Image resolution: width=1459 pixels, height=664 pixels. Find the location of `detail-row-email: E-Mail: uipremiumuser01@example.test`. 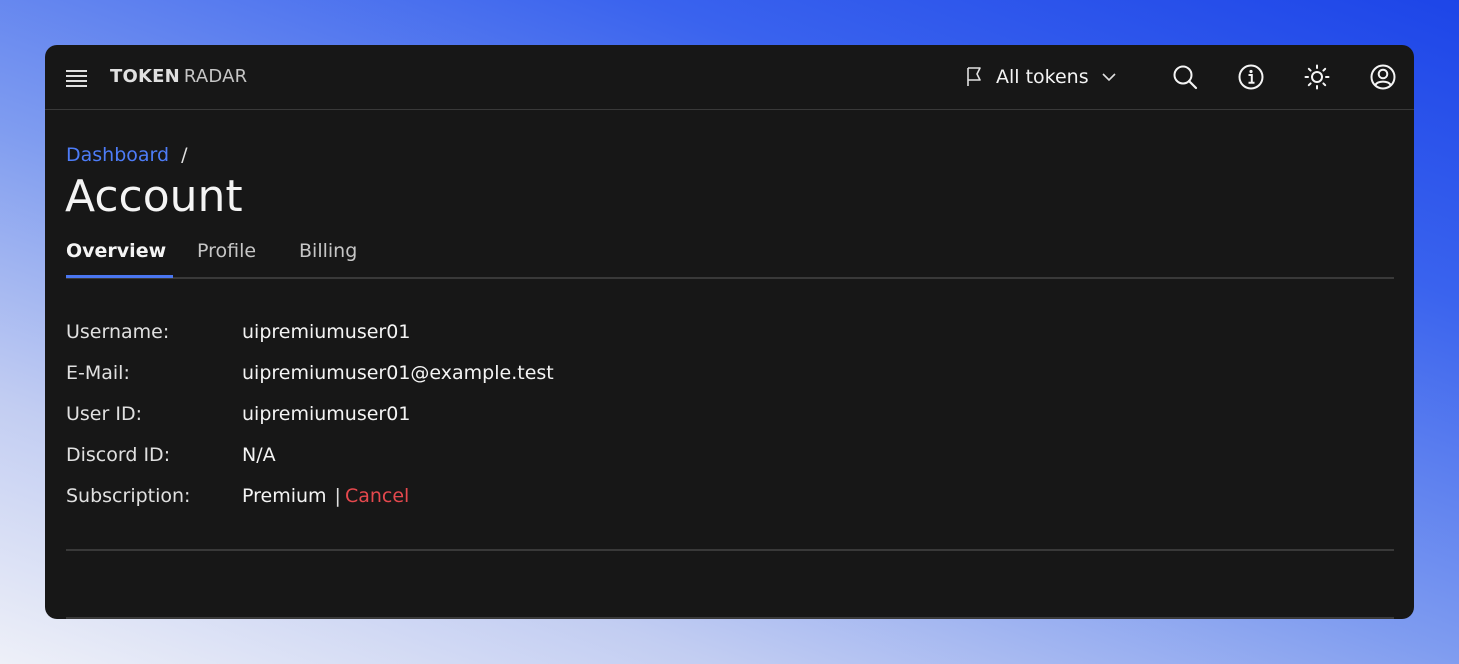

detail-row-email: E-Mail: uipremiumuser01@example.test is located at coordinates (416, 378).